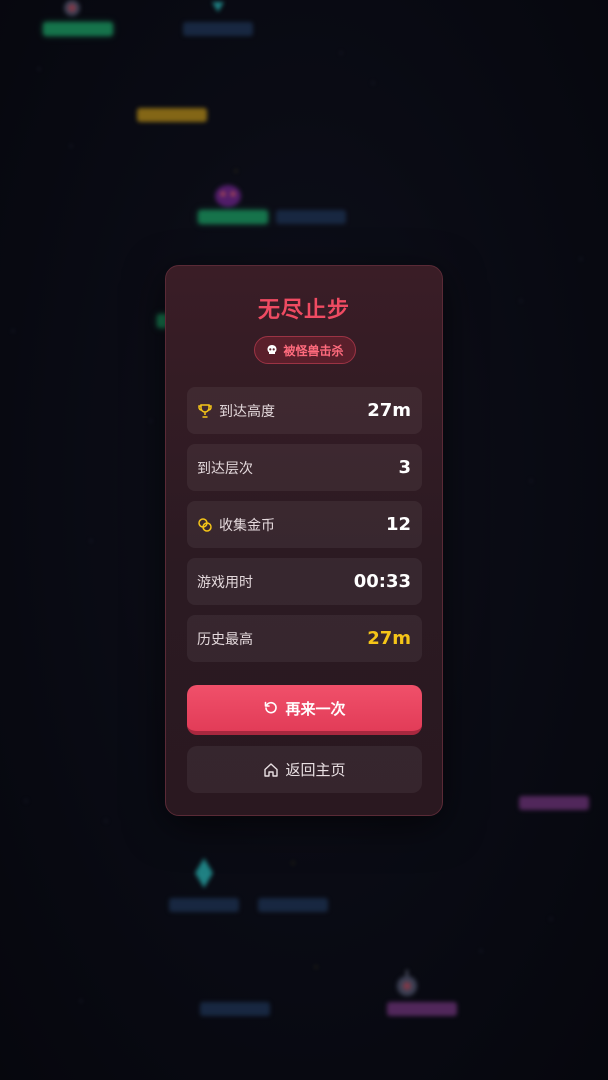  Describe the element at coordinates (304, 581) in the screenshot. I see `stat-row-time: 游戏用时 00:33` at that location.